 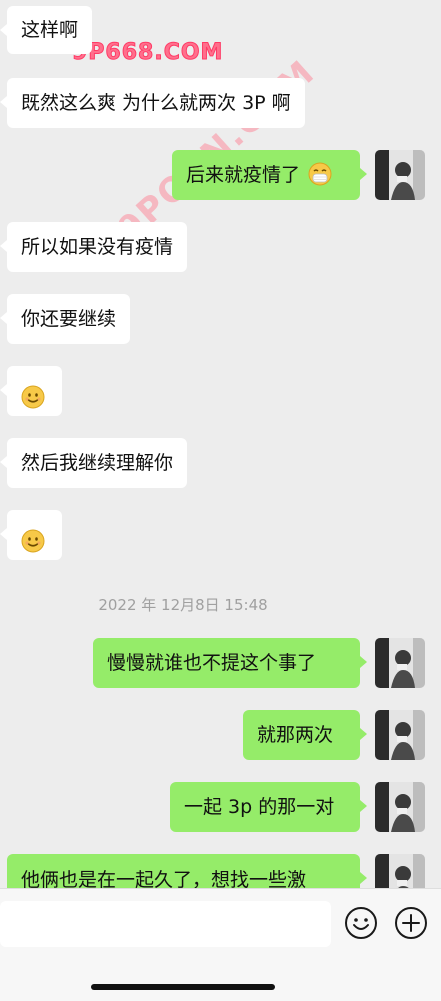 I want to click on message-text: 所以如果没有疫情, so click(x=97, y=247).